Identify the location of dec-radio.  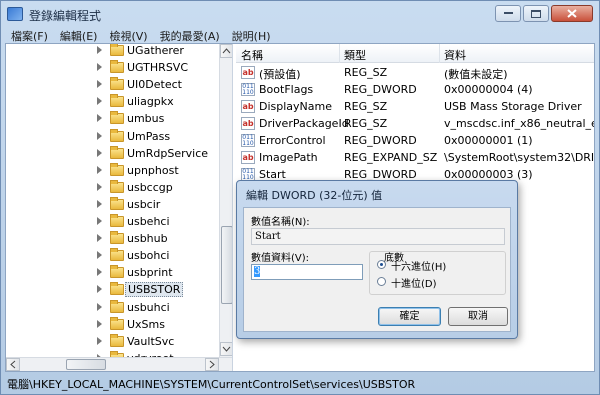
(381, 281).